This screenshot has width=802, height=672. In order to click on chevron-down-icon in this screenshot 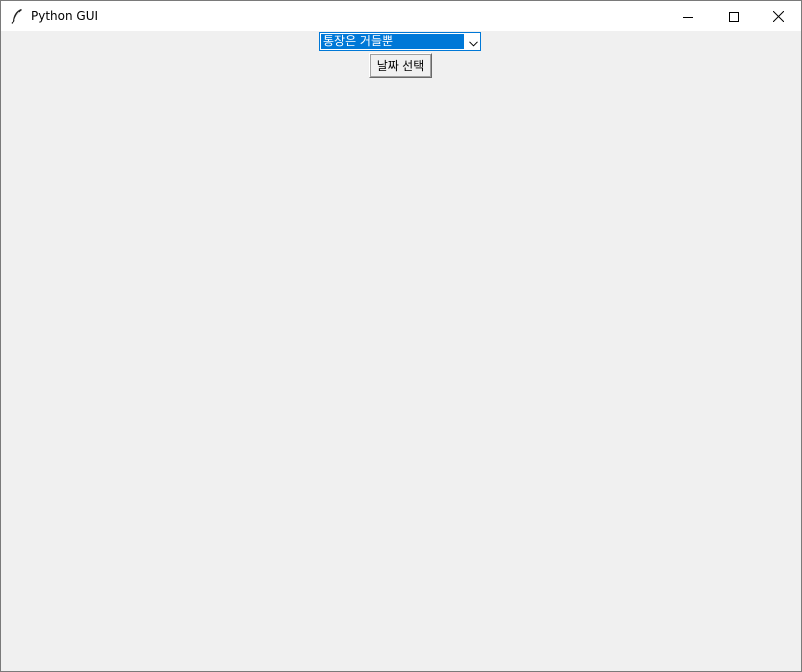, I will do `click(473, 41)`.